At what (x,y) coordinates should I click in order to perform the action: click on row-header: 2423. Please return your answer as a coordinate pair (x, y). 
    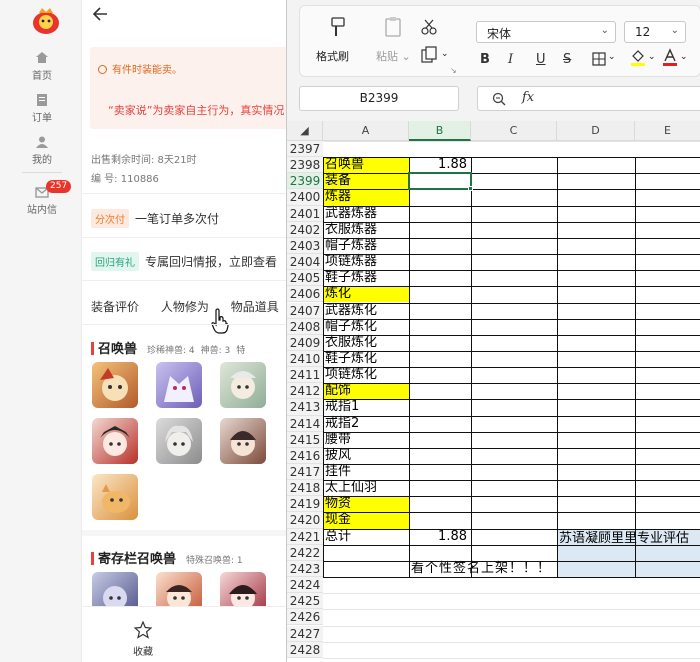
    Looking at the image, I should click on (305, 569).